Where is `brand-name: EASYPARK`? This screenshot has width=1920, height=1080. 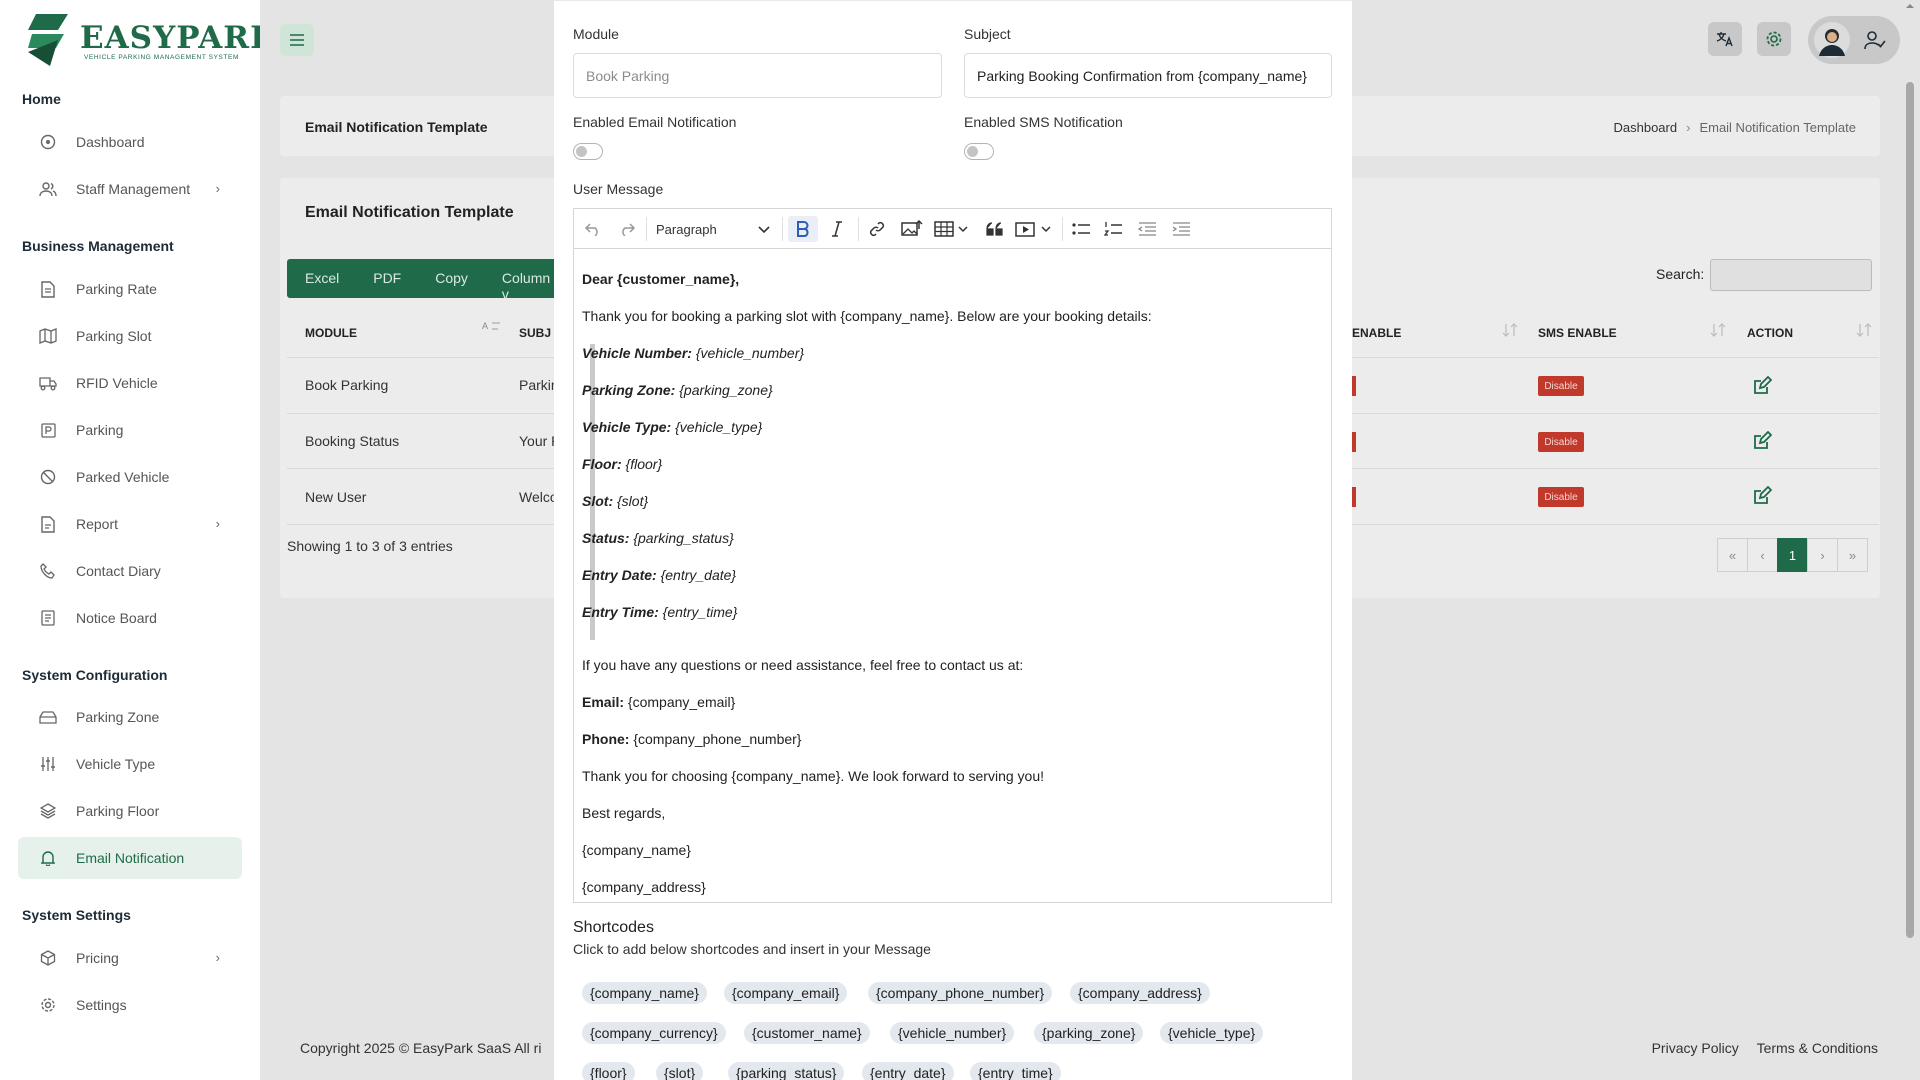
brand-name: EASYPARK is located at coordinates (179, 38).